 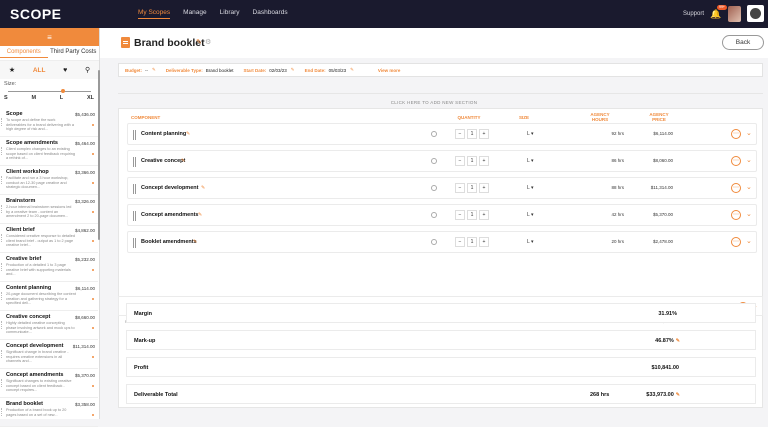 What do you see at coordinates (36, 14) in the screenshot?
I see `app-logo: SCOPE` at bounding box center [36, 14].